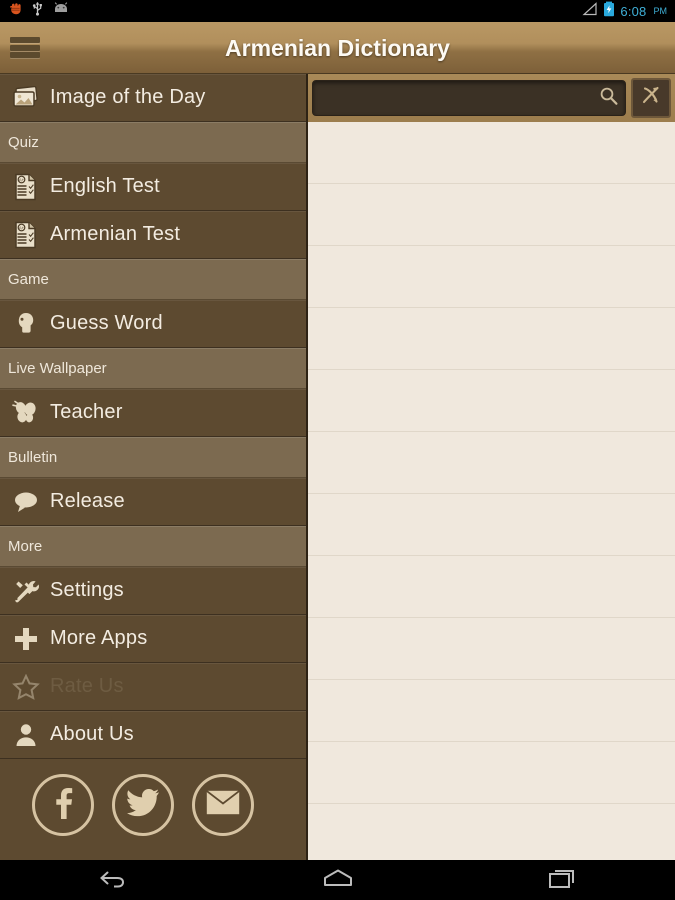 The height and width of the screenshot is (900, 675). Describe the element at coordinates (633, 11) in the screenshot. I see `status-bar-clock: 6:08` at that location.